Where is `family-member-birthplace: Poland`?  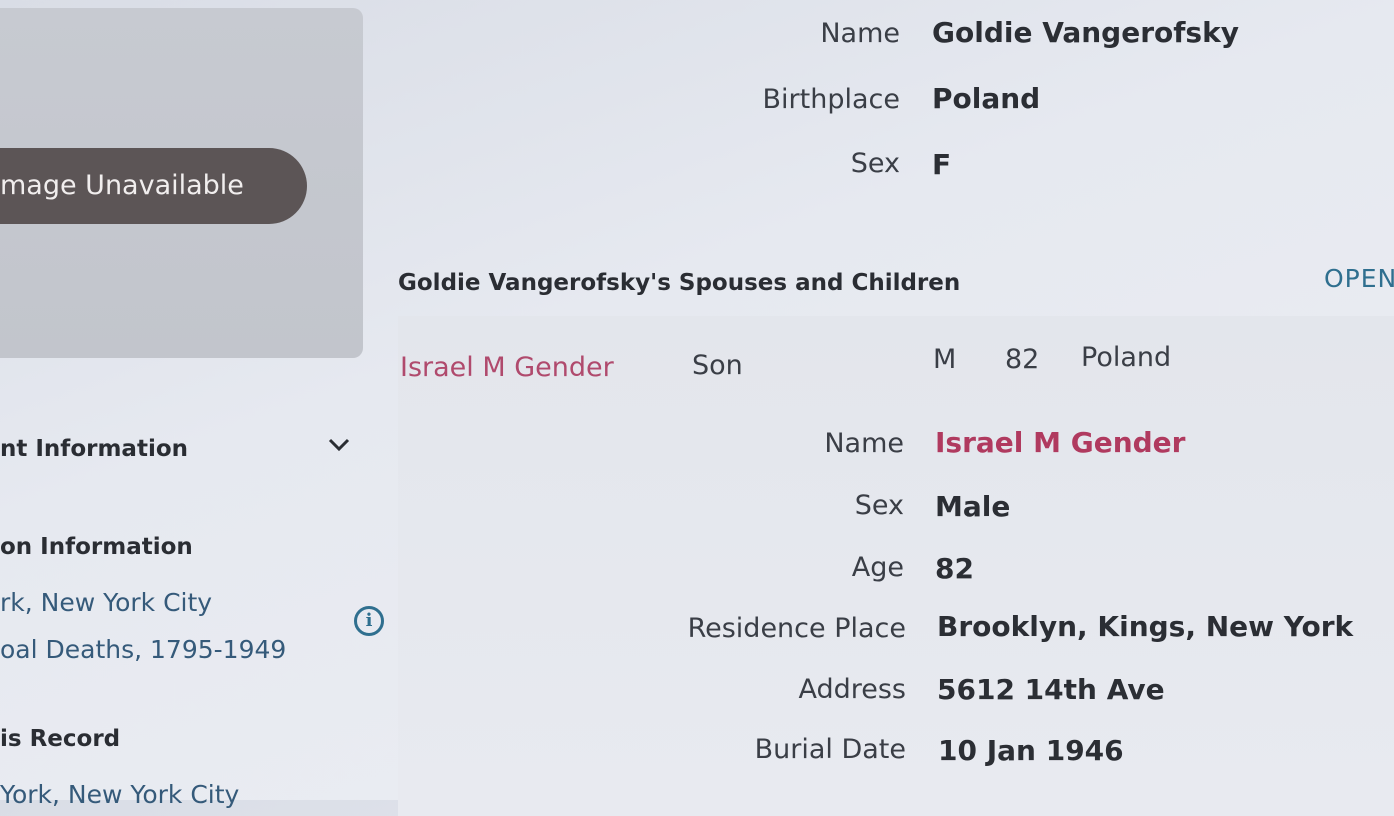
family-member-birthplace: Poland is located at coordinates (1126, 357).